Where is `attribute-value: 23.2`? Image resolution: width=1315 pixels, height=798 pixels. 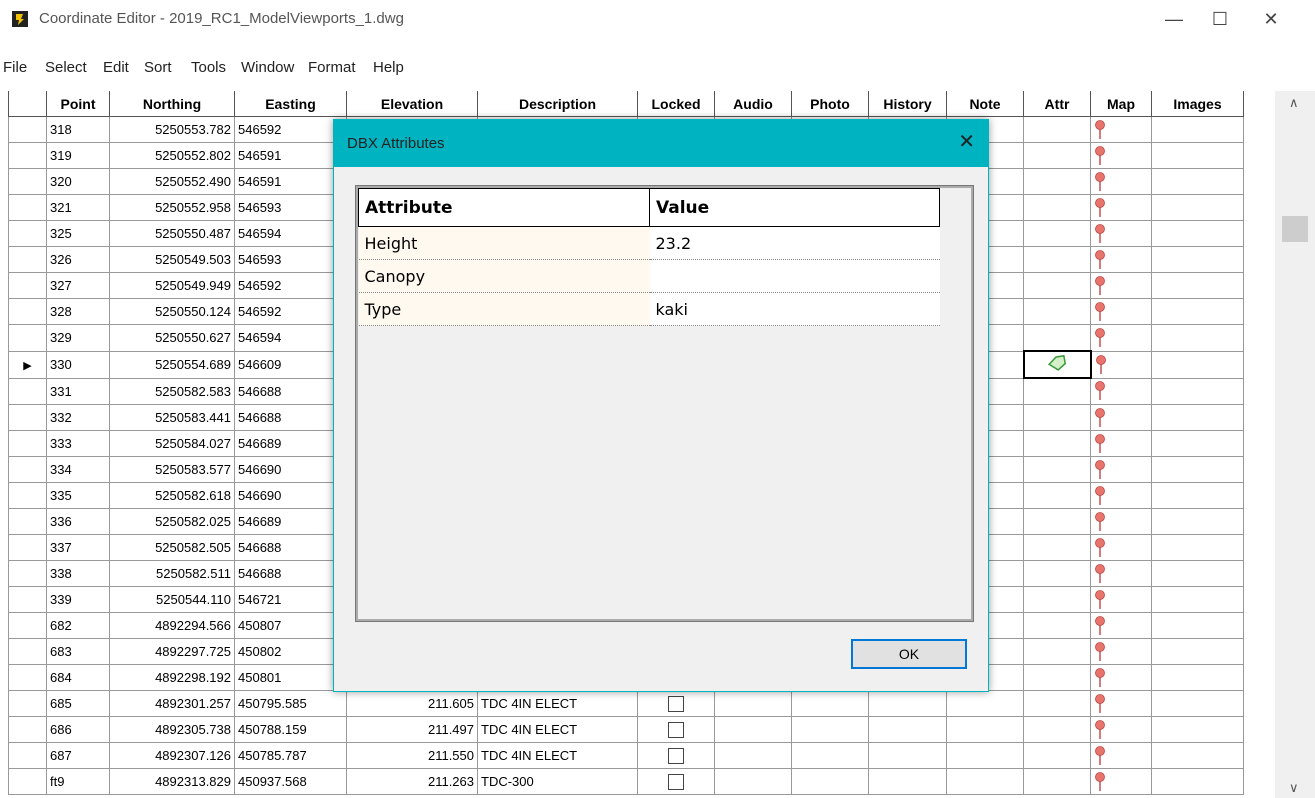
attribute-value: 23.2 is located at coordinates (794, 243).